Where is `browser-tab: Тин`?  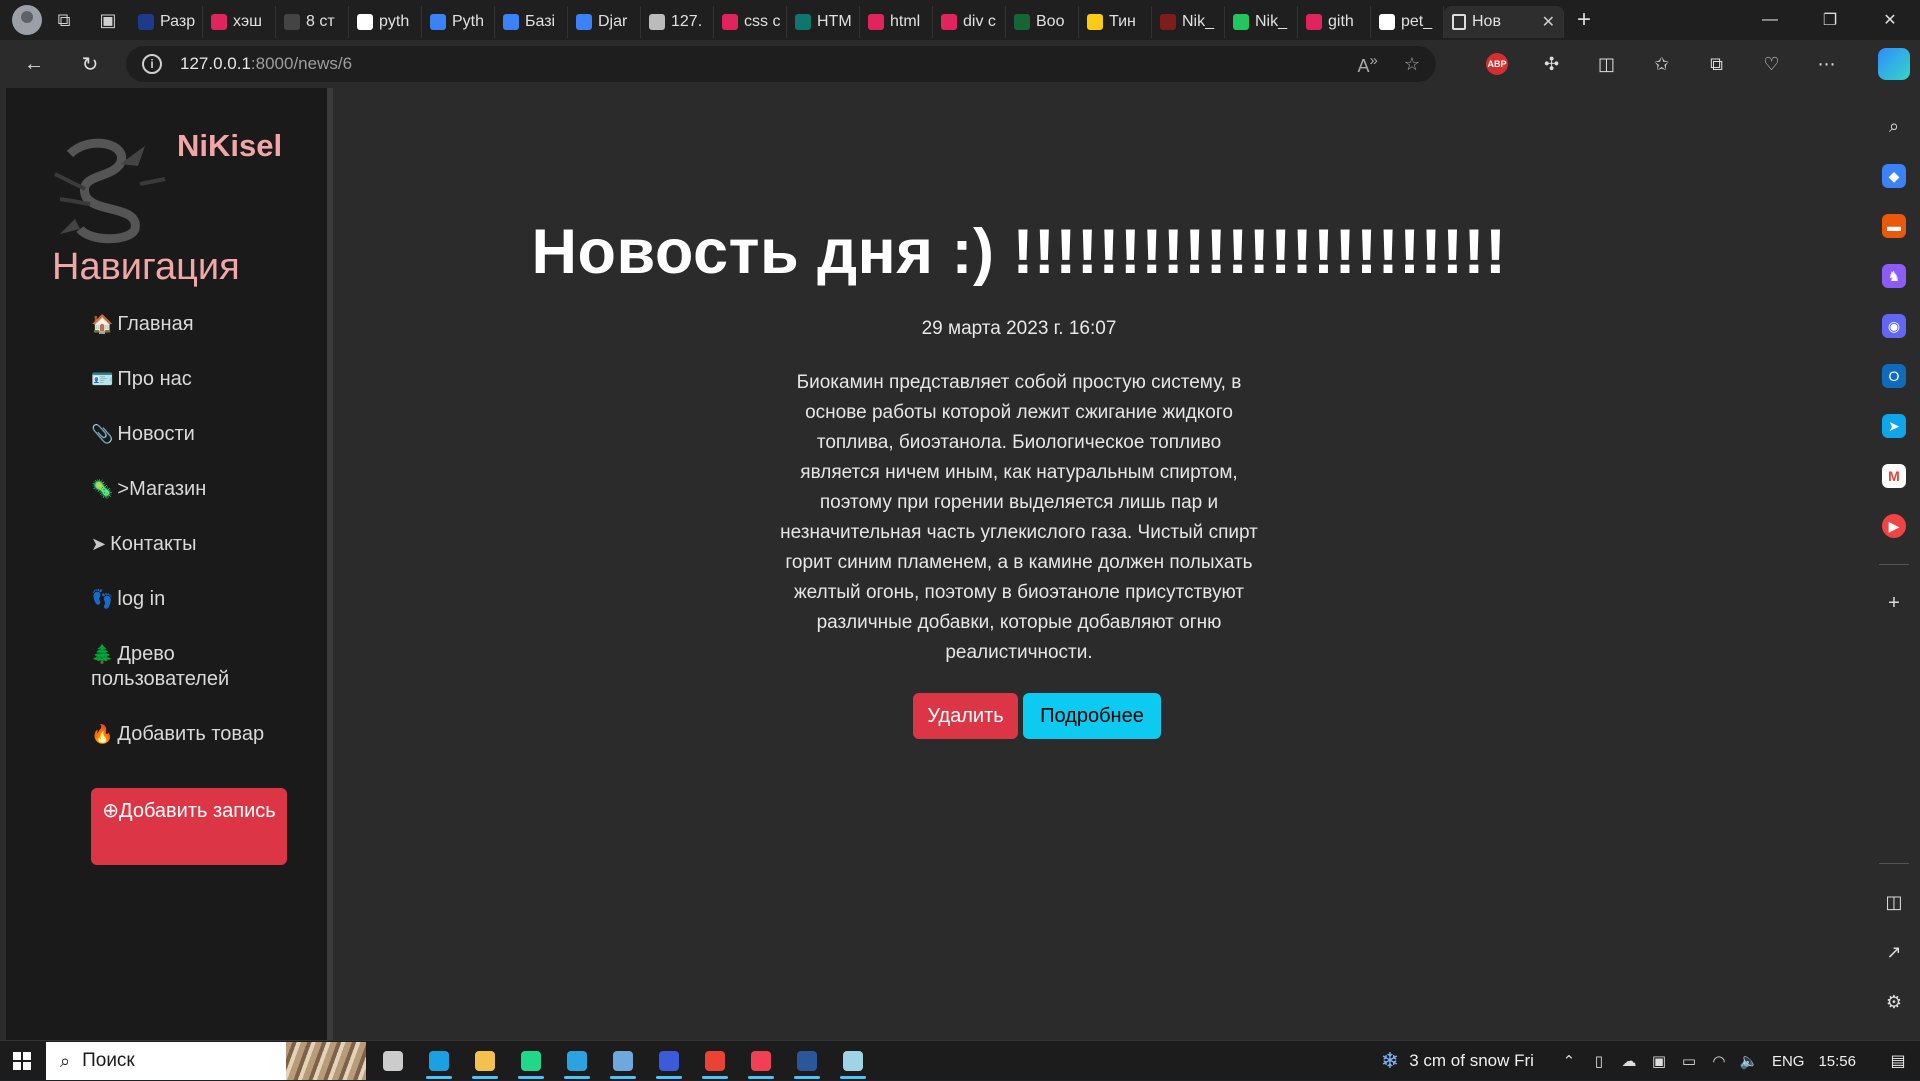
browser-tab: Тин is located at coordinates (1115, 22).